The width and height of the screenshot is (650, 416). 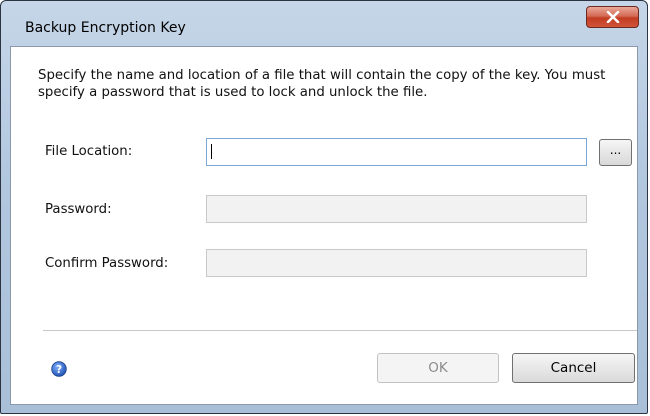 I want to click on confirm-password-field, so click(x=396, y=263).